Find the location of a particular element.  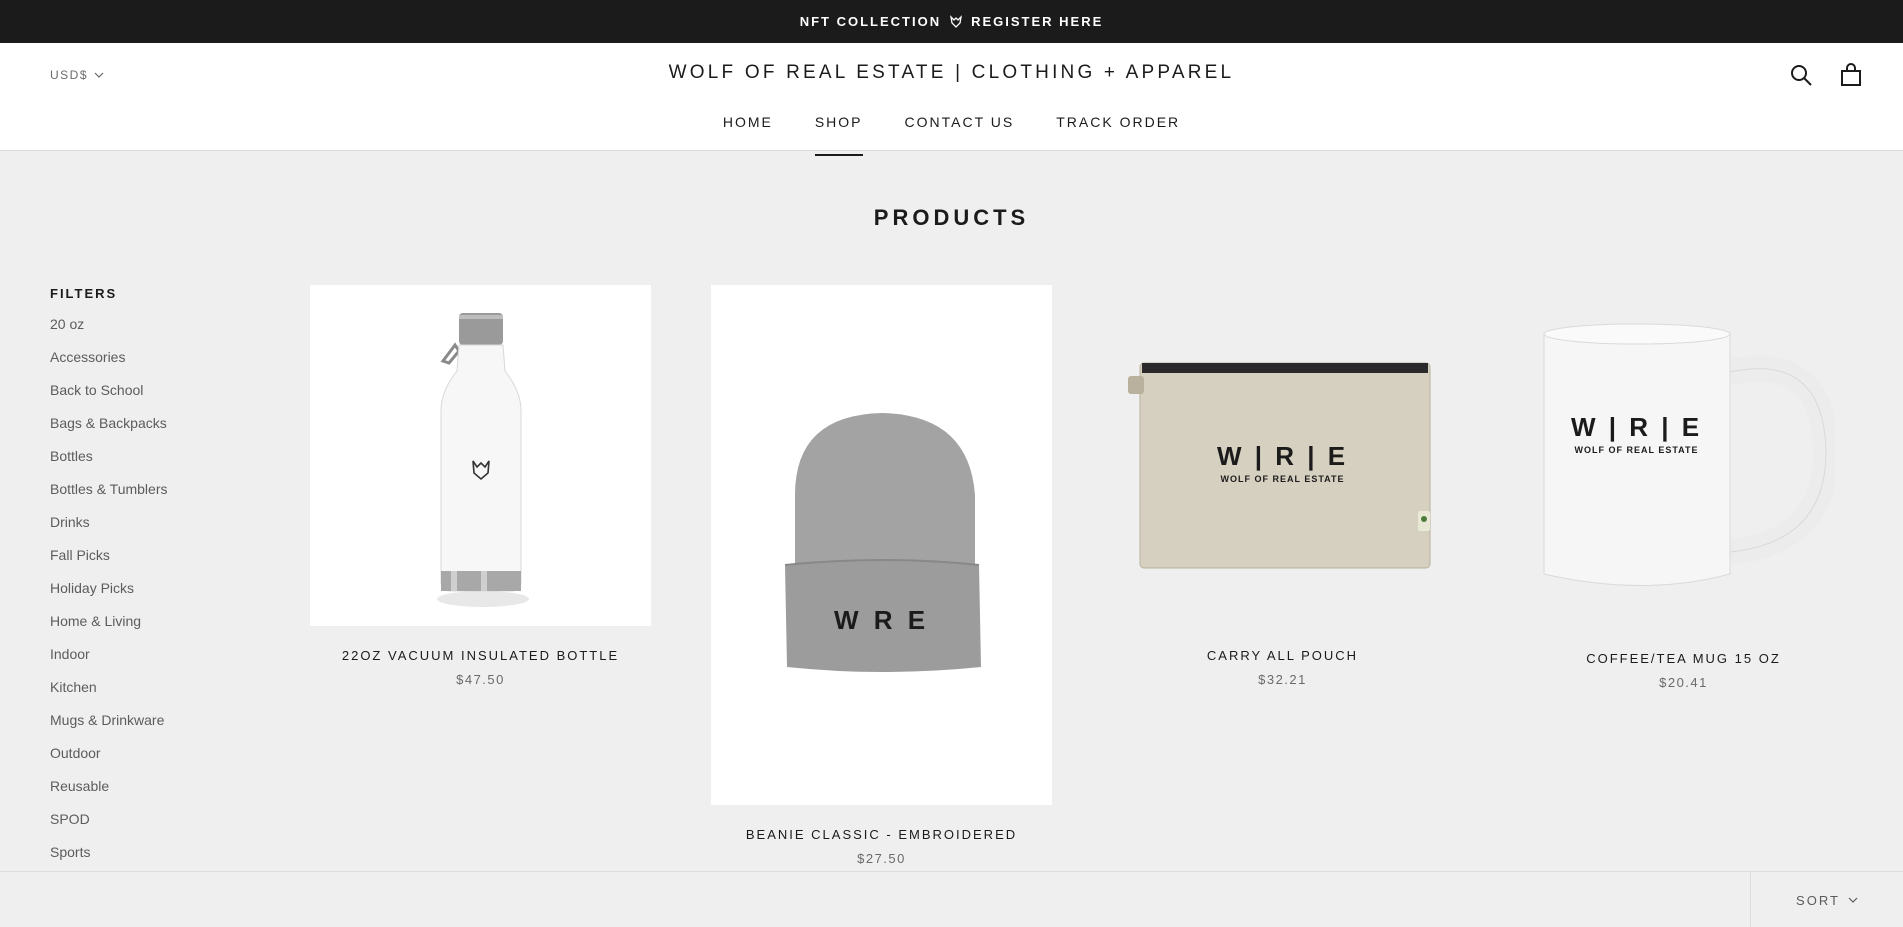

sort-button: SORT is located at coordinates (1826, 899).